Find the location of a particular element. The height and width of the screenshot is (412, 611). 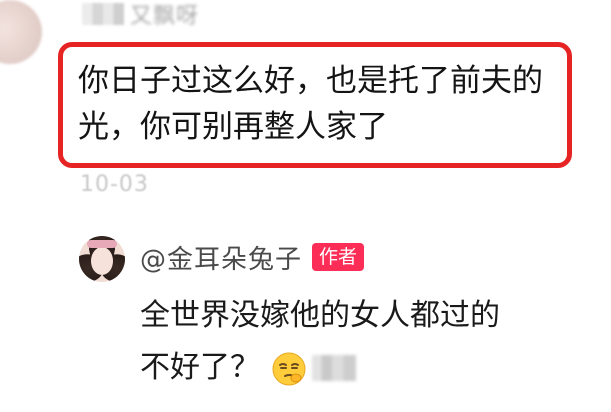

author-avatar is located at coordinates (102, 259).